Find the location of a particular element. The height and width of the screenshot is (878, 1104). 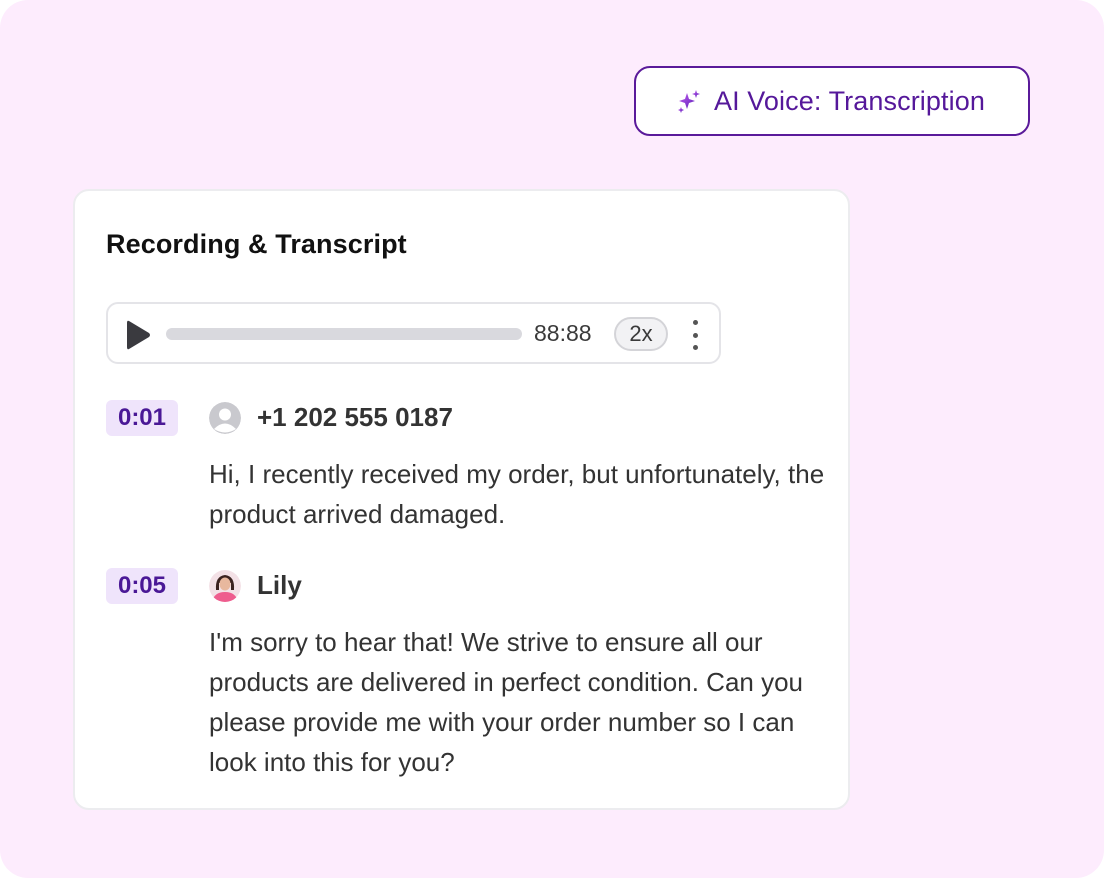

duration-label: 88:88 is located at coordinates (563, 333).